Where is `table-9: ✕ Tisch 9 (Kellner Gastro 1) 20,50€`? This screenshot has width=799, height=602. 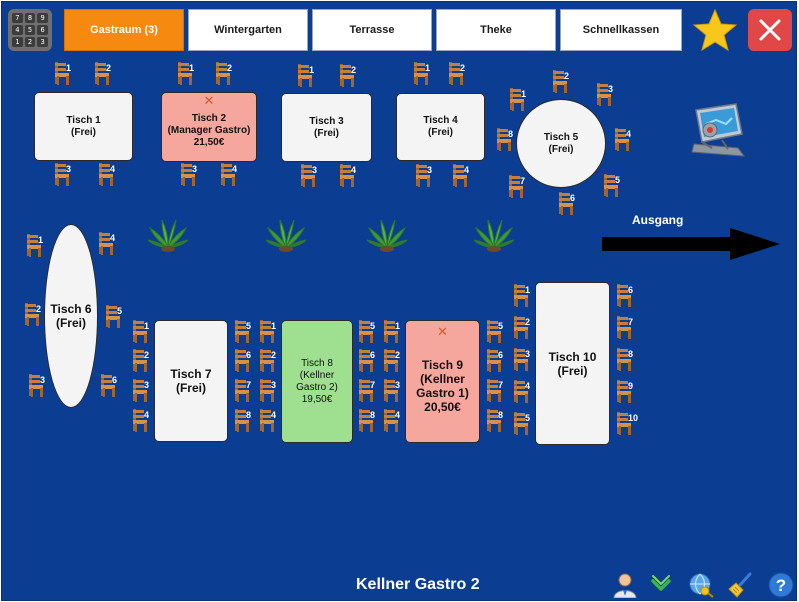
table-9: ✕ Tisch 9 (Kellner Gastro 1) 20,50€ is located at coordinates (442, 381).